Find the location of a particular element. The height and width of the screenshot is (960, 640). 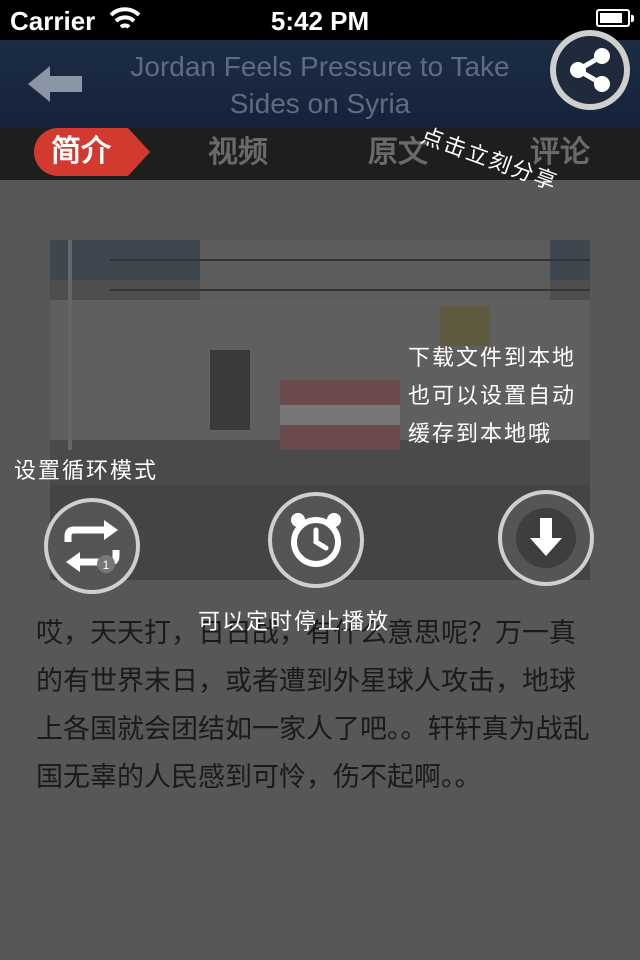

status-time: 5:42 PM is located at coordinates (320, 21).